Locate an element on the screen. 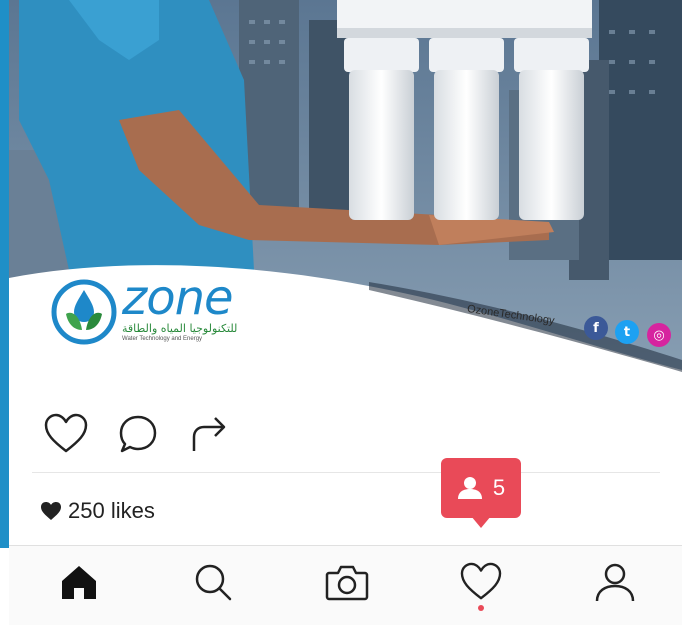 This screenshot has width=682, height=625. nav-camera is located at coordinates (347, 582).